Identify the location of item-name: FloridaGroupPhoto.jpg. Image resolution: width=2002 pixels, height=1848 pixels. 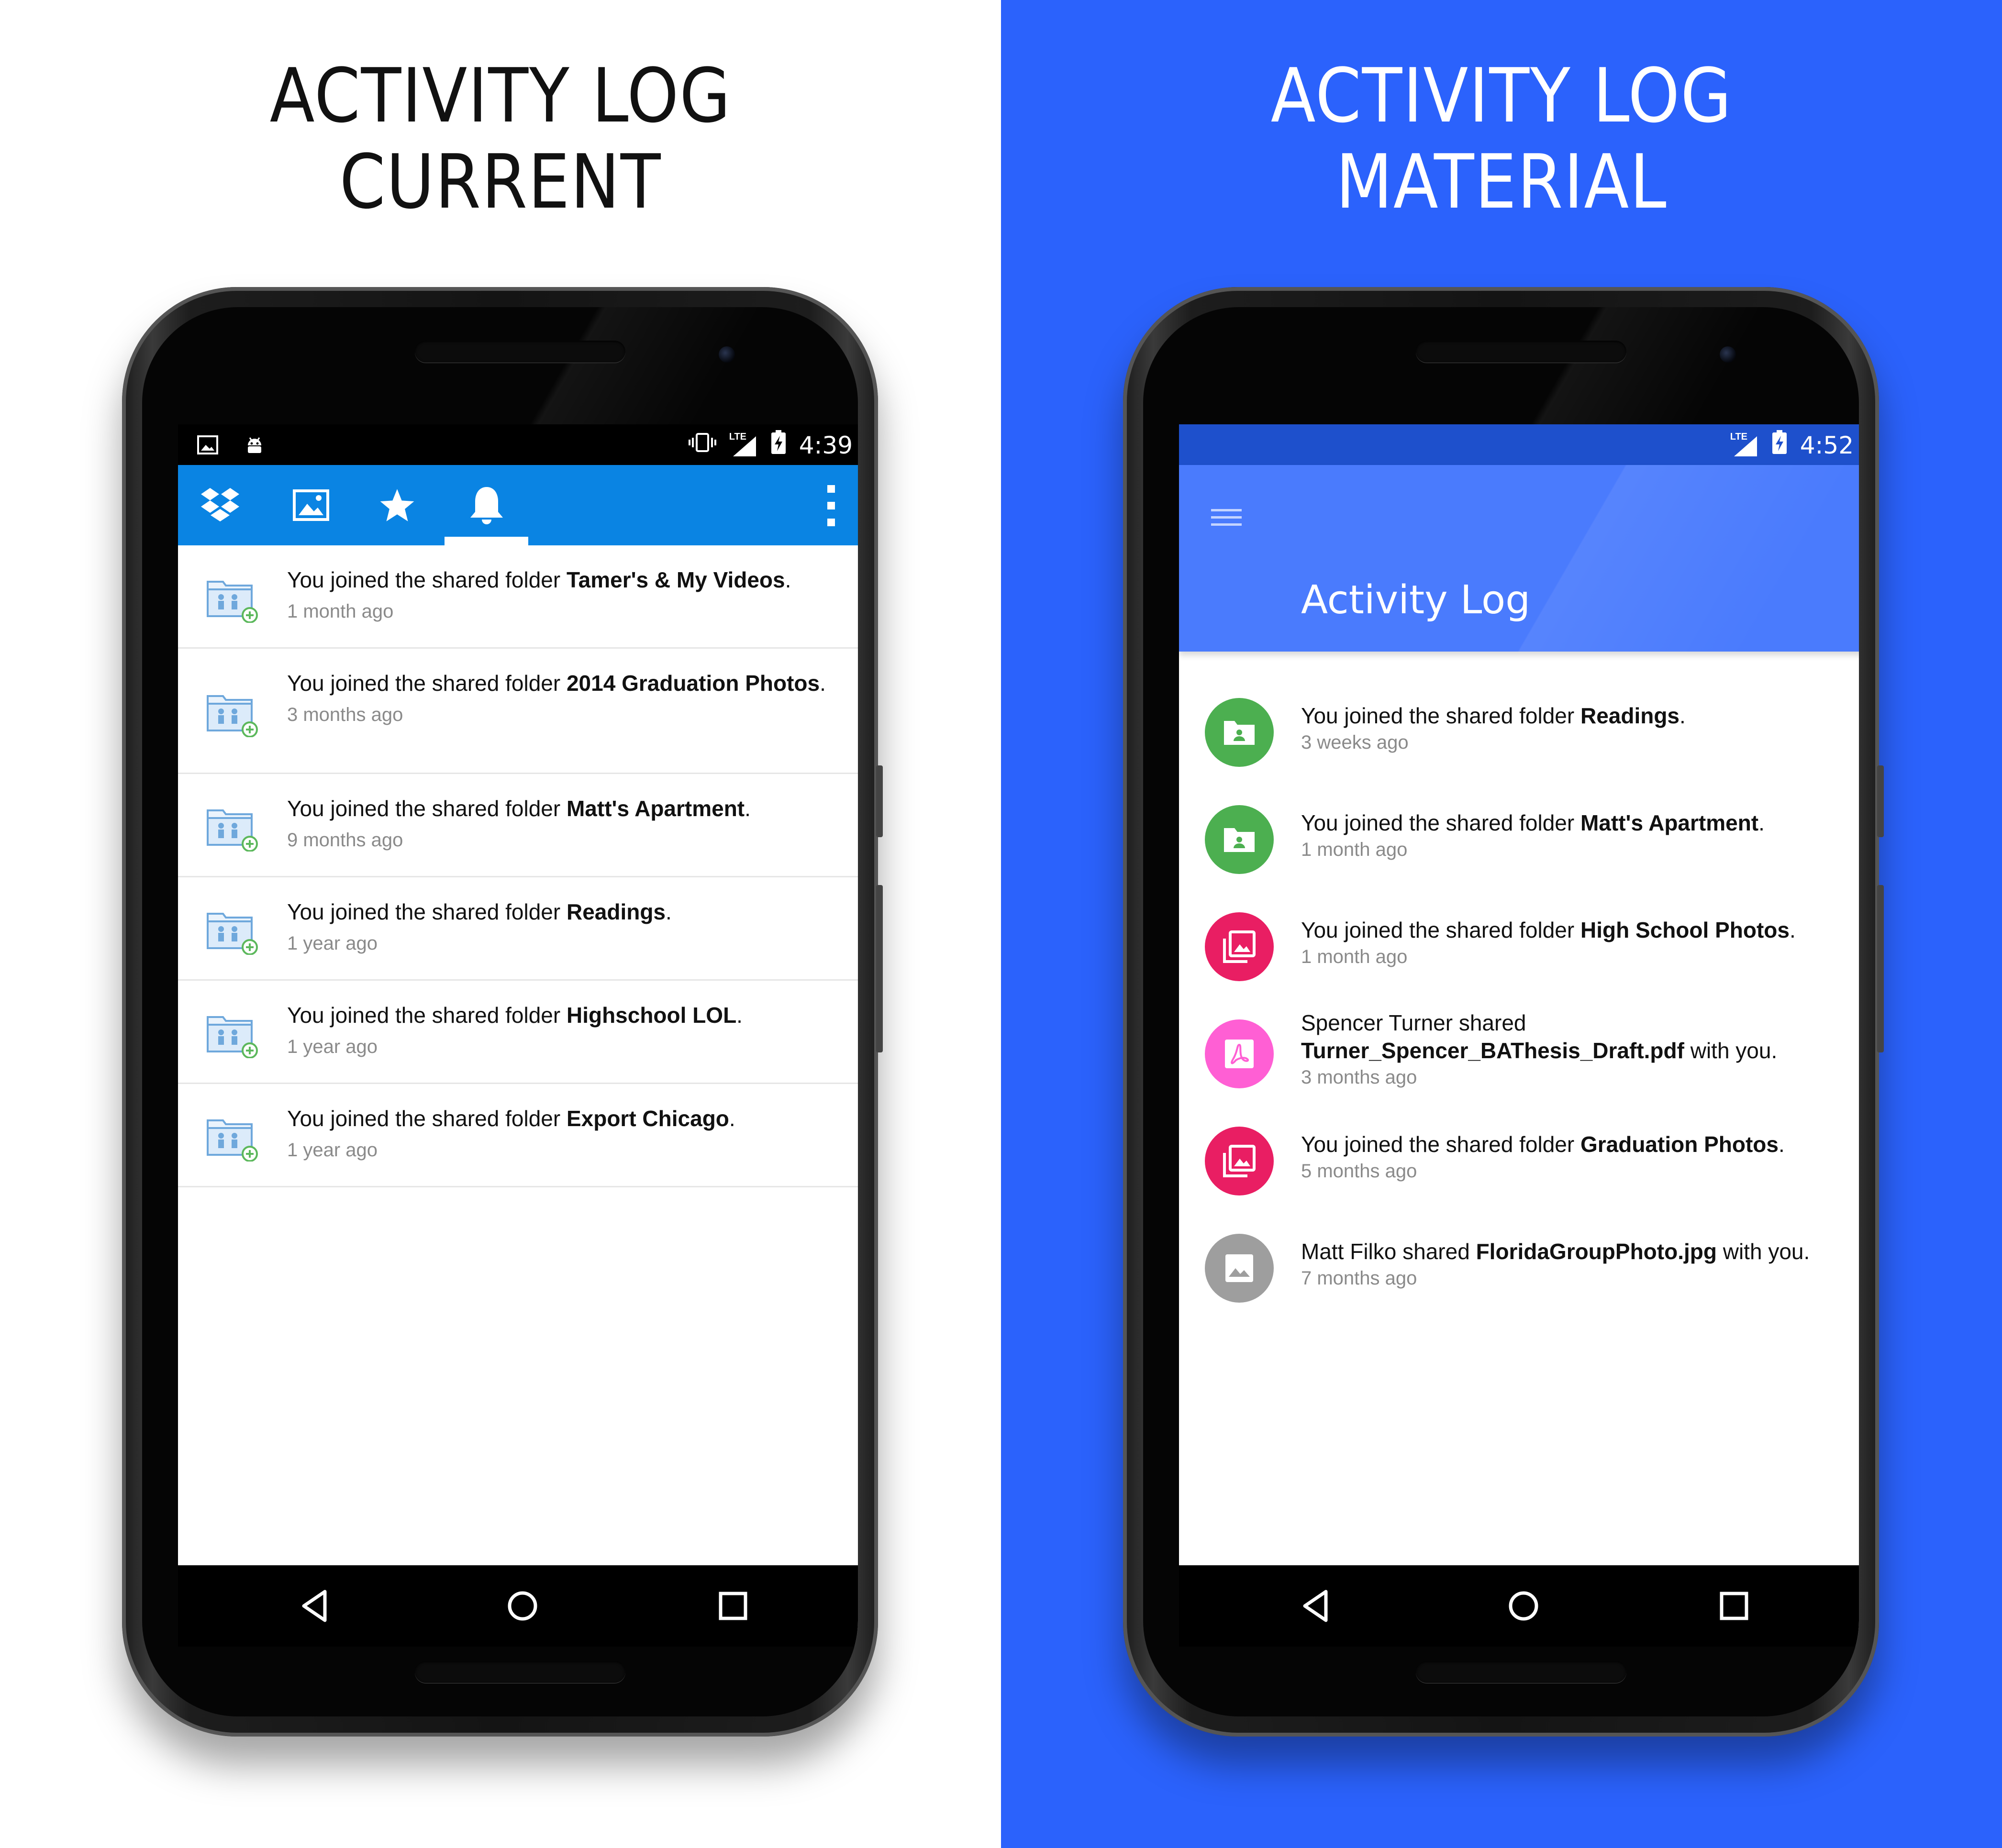
(1596, 1251).